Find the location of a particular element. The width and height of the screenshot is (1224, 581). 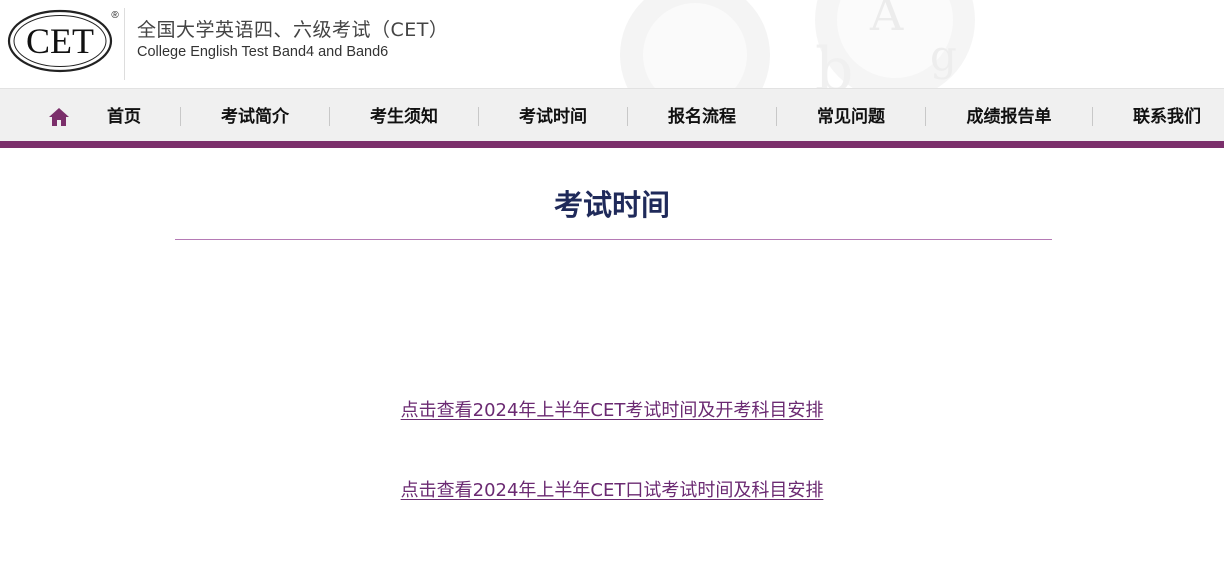

link-item: 点击查看2024年上半年CET口试考试时间及科目安排 is located at coordinates (612, 491).